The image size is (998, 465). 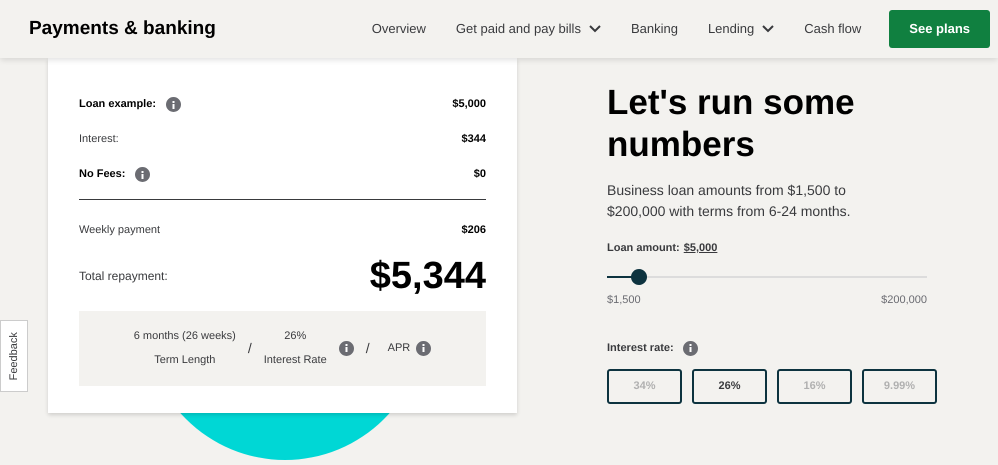 What do you see at coordinates (833, 29) in the screenshot?
I see `nav-link: Cash flow` at bounding box center [833, 29].